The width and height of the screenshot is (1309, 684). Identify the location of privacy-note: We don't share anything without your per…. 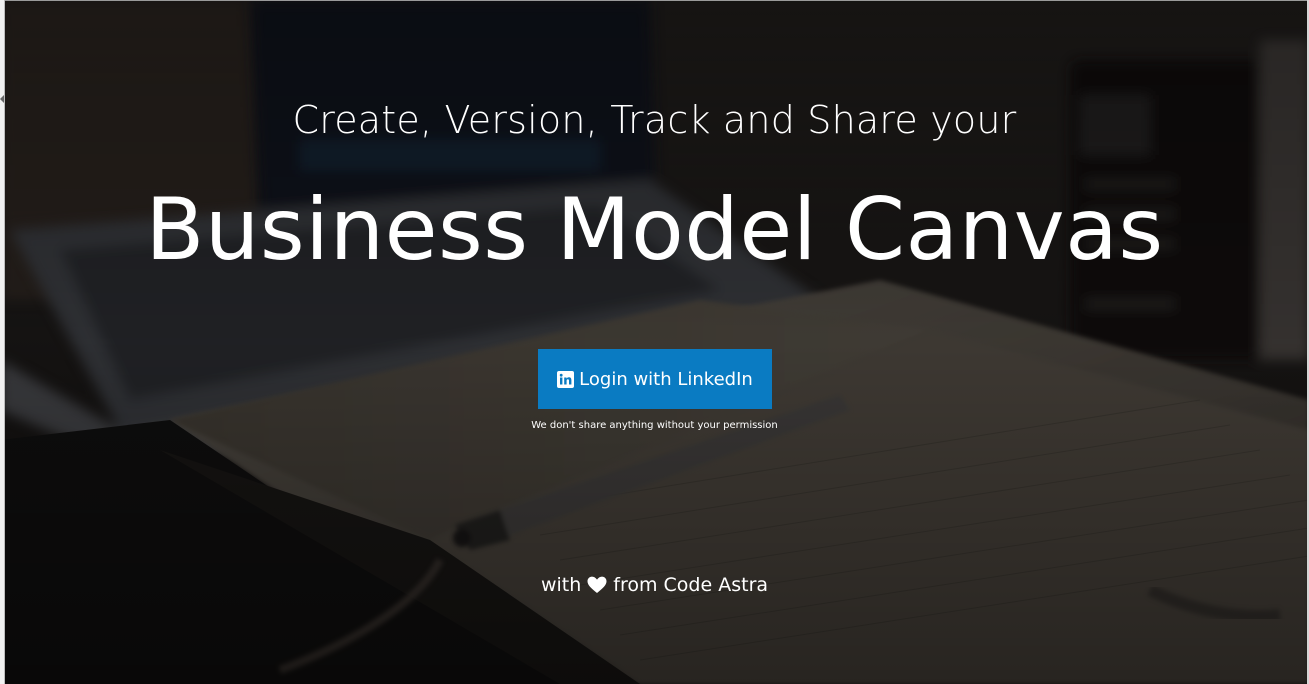
(654, 425).